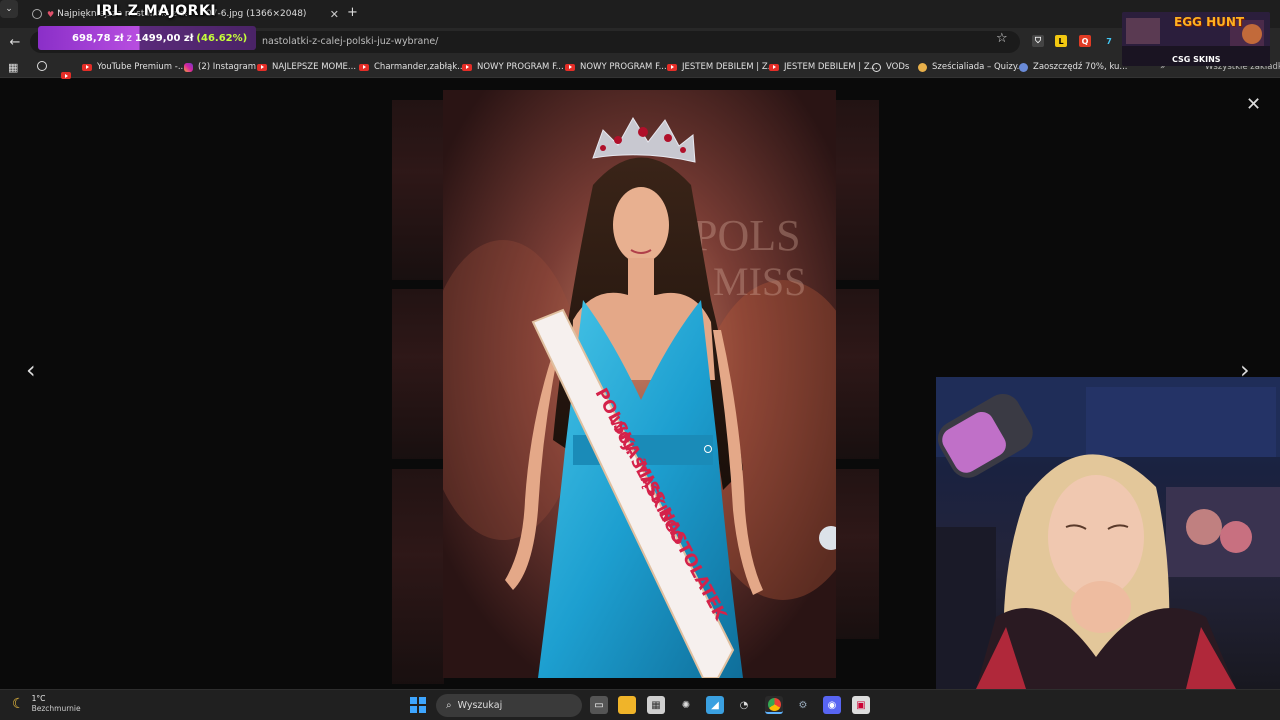  I want to click on steam-icon, so click(1023, 67).